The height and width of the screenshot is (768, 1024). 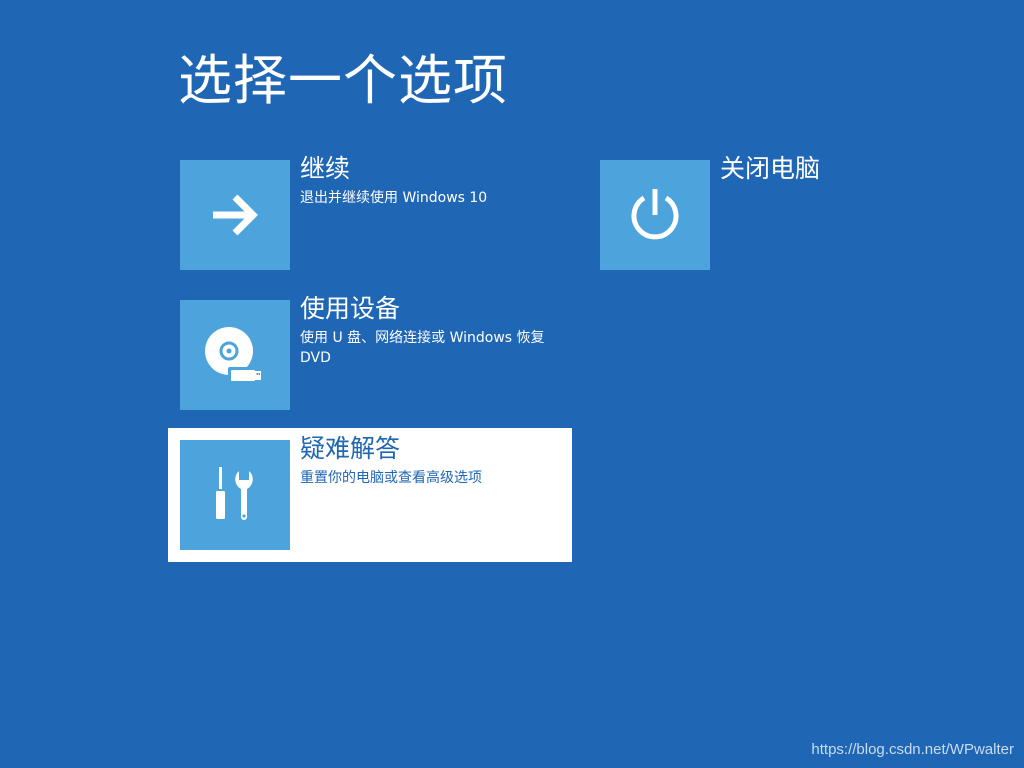 I want to click on use-device-option: 使用设备 使用 U 盘、网络连接或 Windows 恢复 DVD, so click(x=370, y=355).